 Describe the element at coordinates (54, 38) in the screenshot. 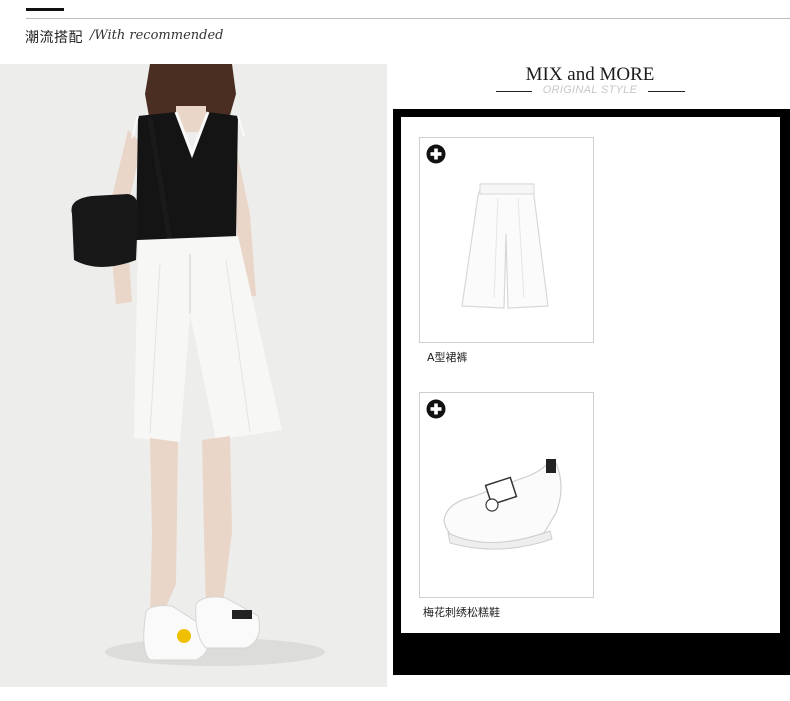

I see `section-title: 潮流搭配` at that location.